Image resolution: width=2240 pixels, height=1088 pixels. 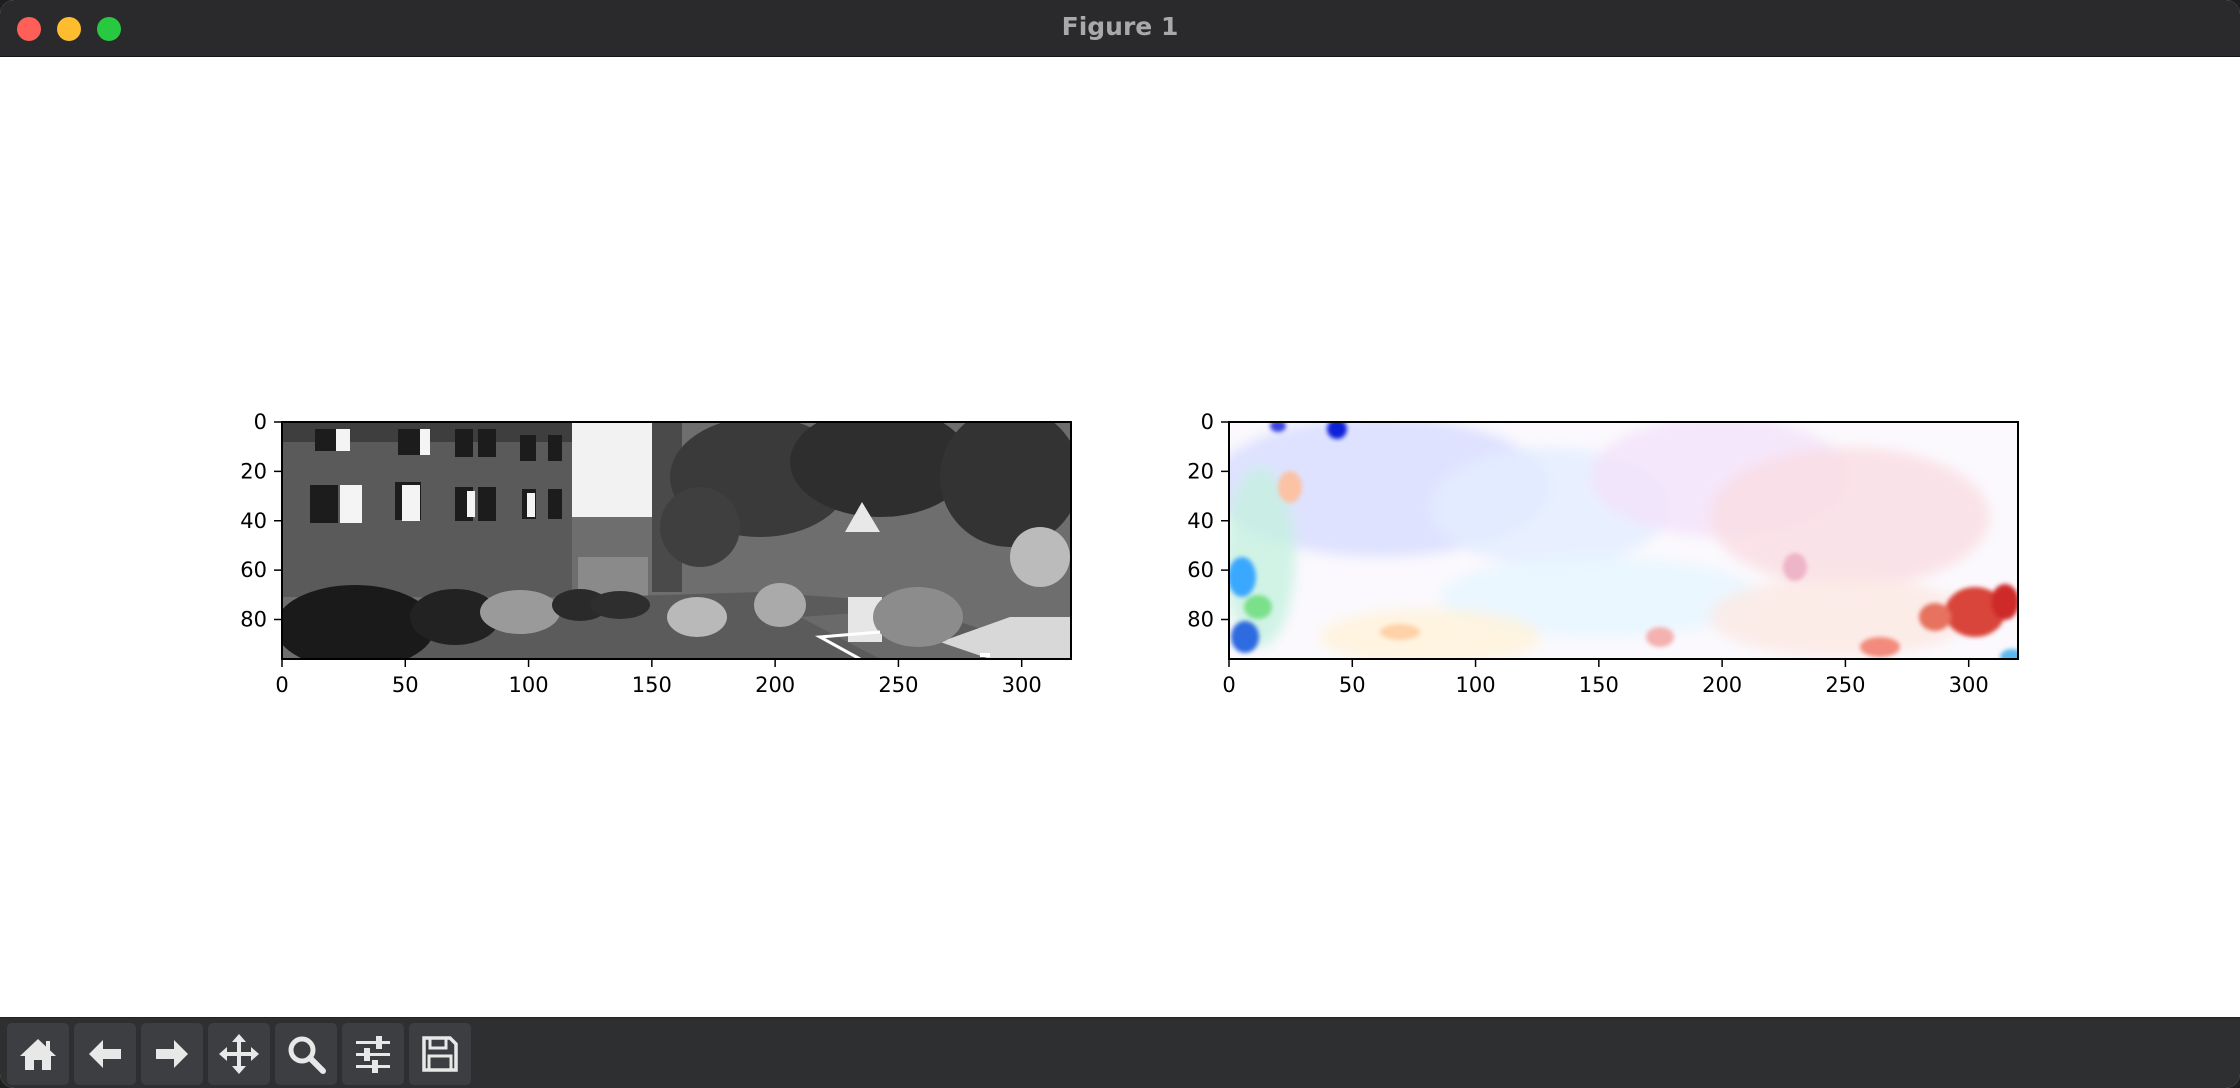 I want to click on zoom-button, so click(x=306, y=1054).